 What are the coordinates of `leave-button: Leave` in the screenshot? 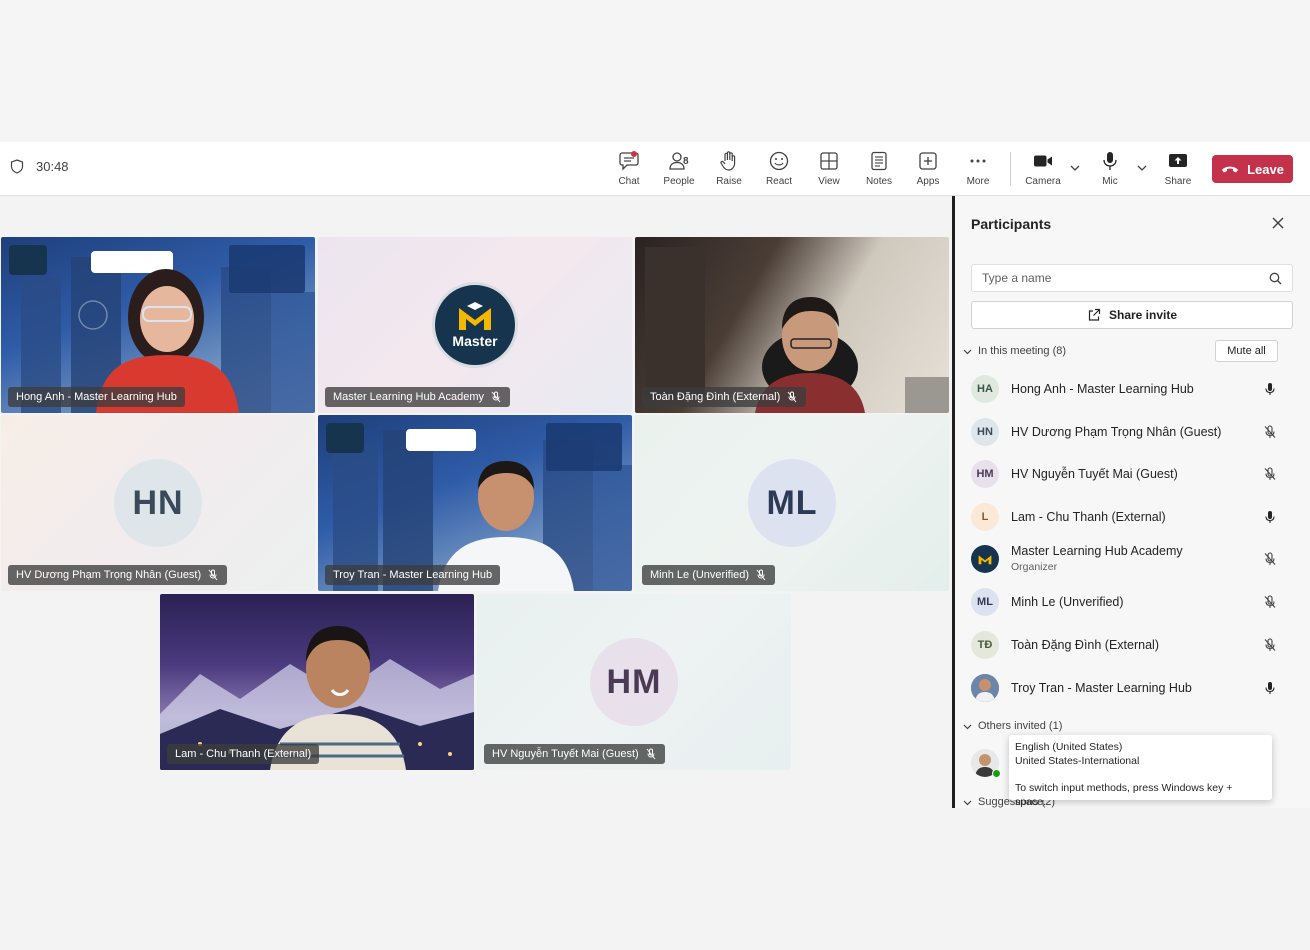 It's located at (1252, 169).